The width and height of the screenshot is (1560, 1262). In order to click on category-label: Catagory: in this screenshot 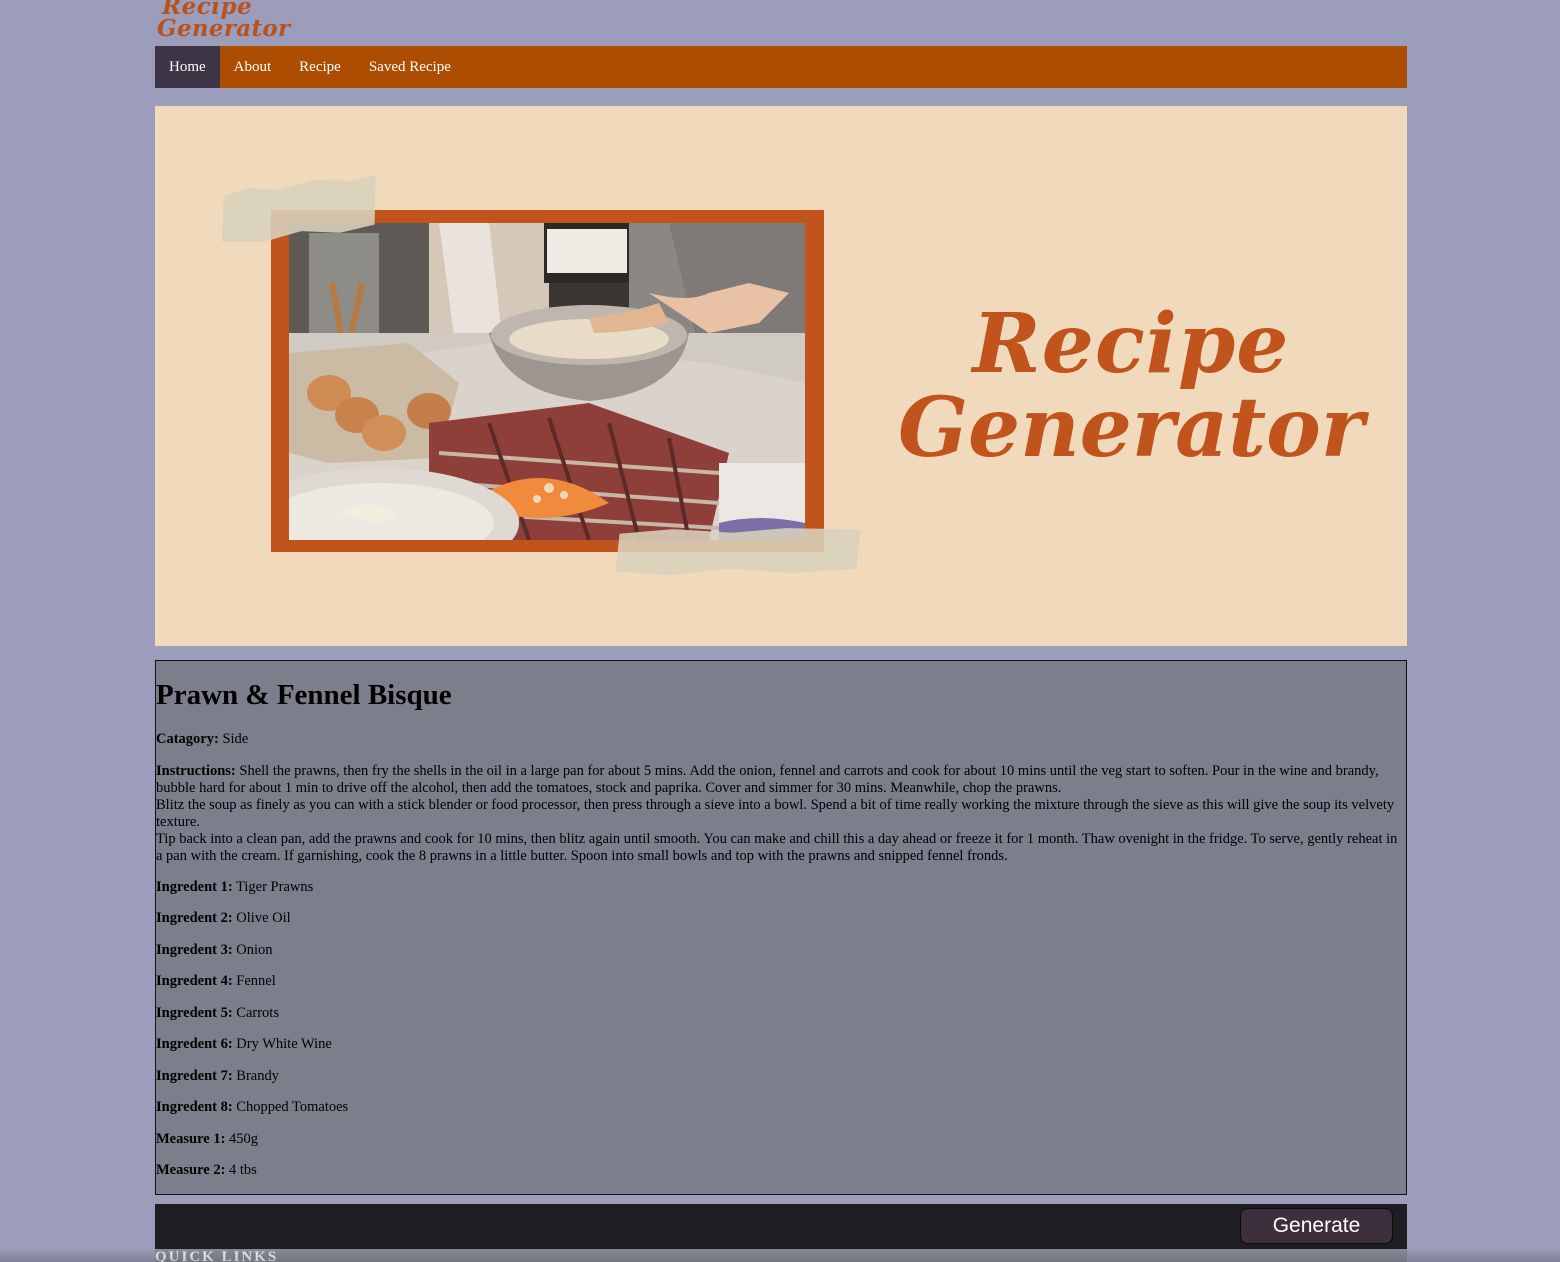, I will do `click(187, 739)`.